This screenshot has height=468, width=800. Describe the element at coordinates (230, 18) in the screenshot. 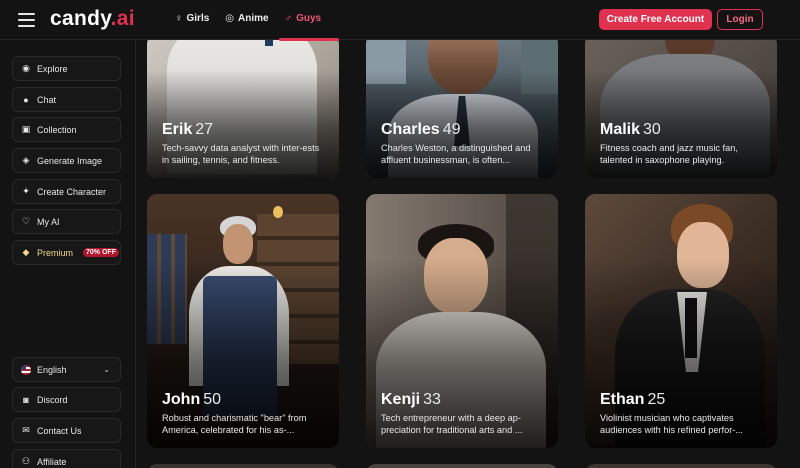

I see `anime-icon: ◎` at that location.